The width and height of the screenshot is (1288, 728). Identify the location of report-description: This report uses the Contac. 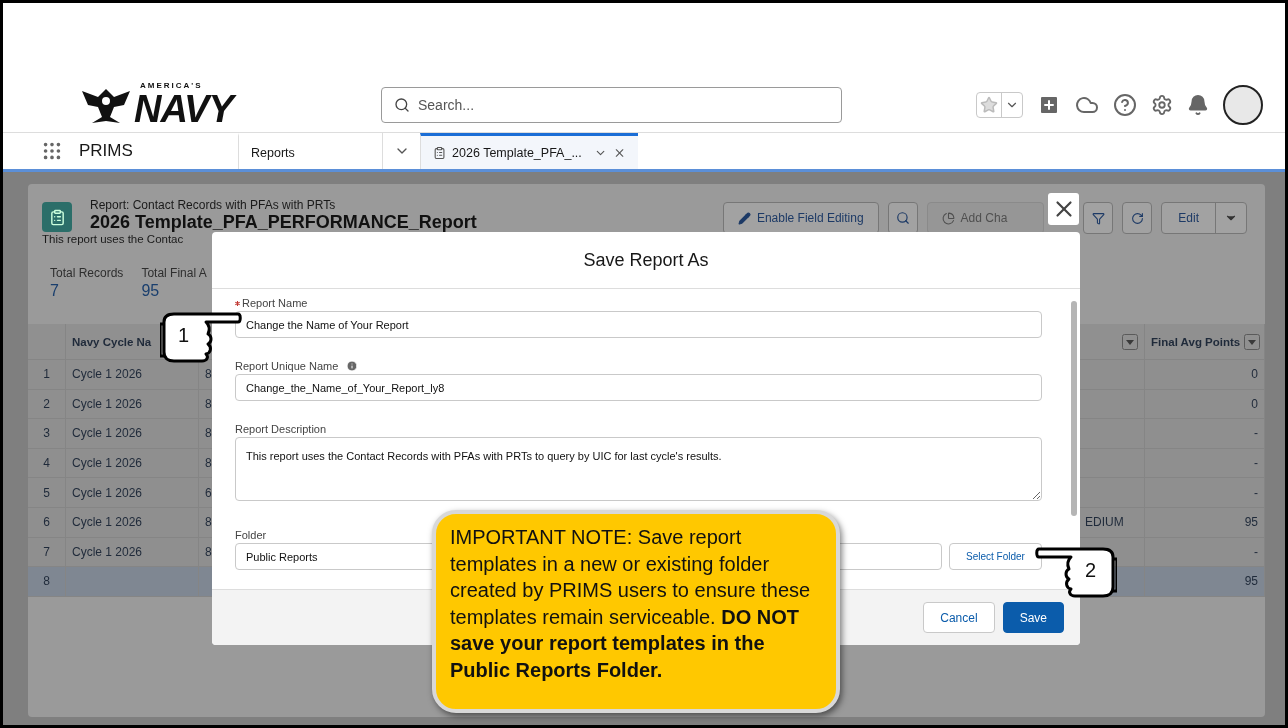
(113, 239).